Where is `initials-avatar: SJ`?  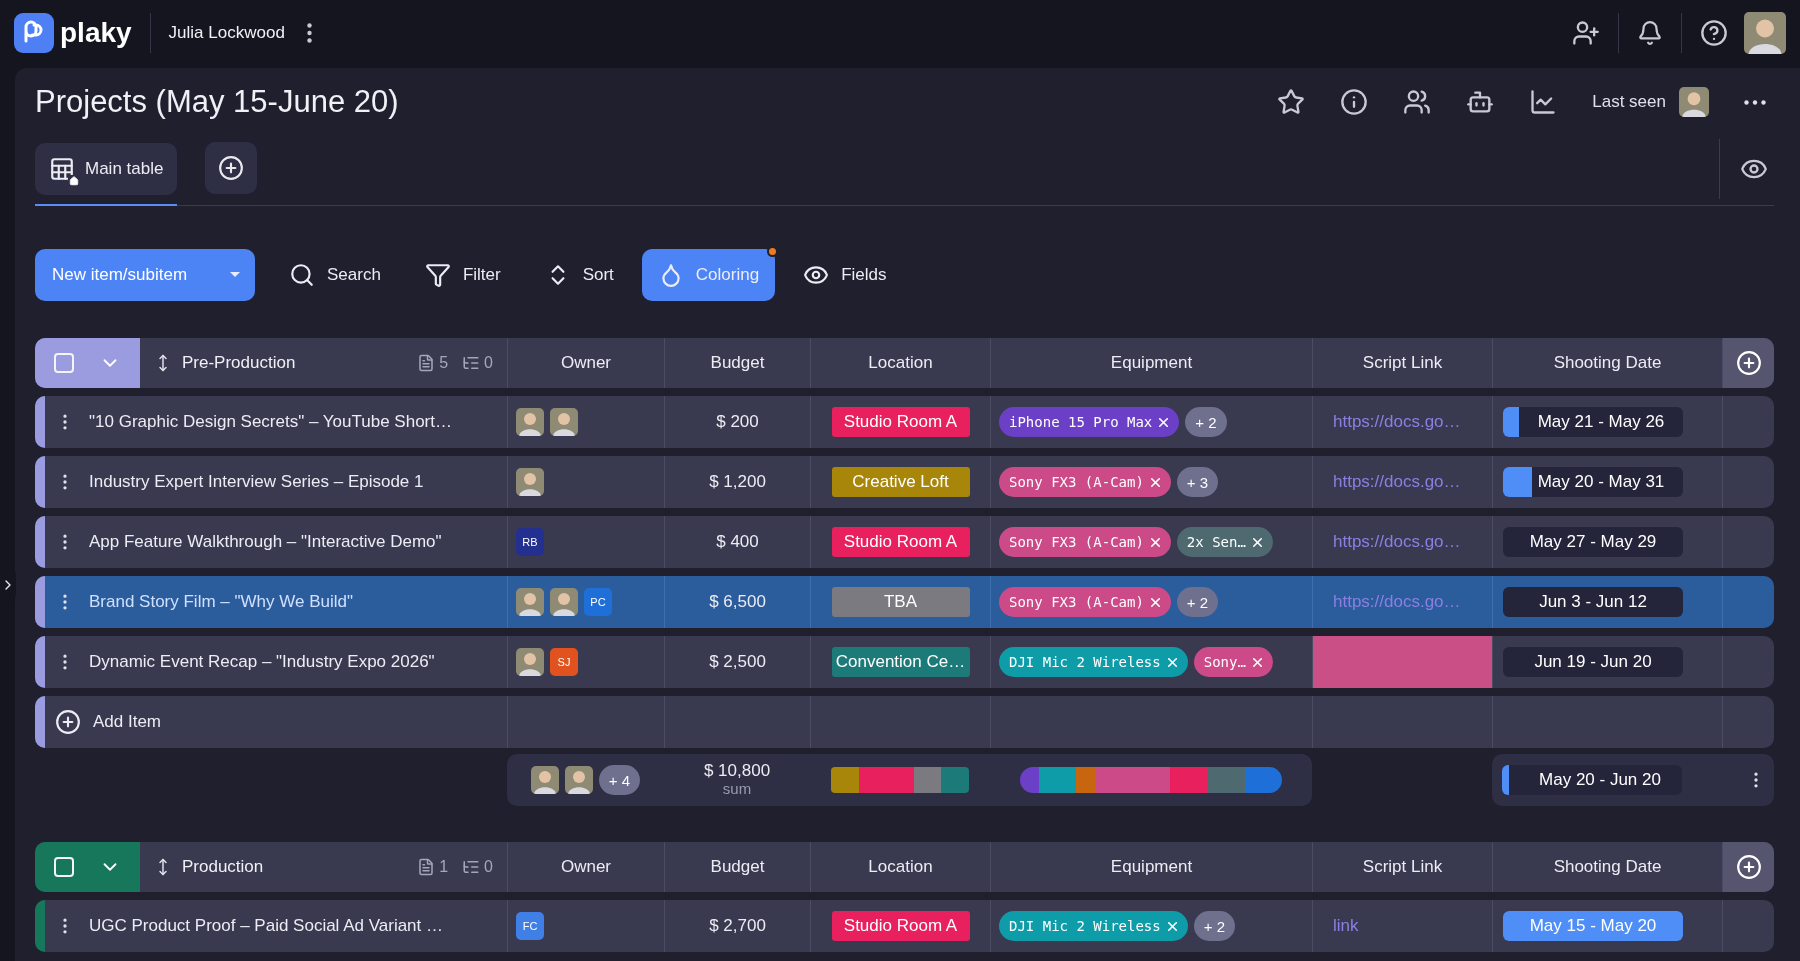 initials-avatar: SJ is located at coordinates (564, 662).